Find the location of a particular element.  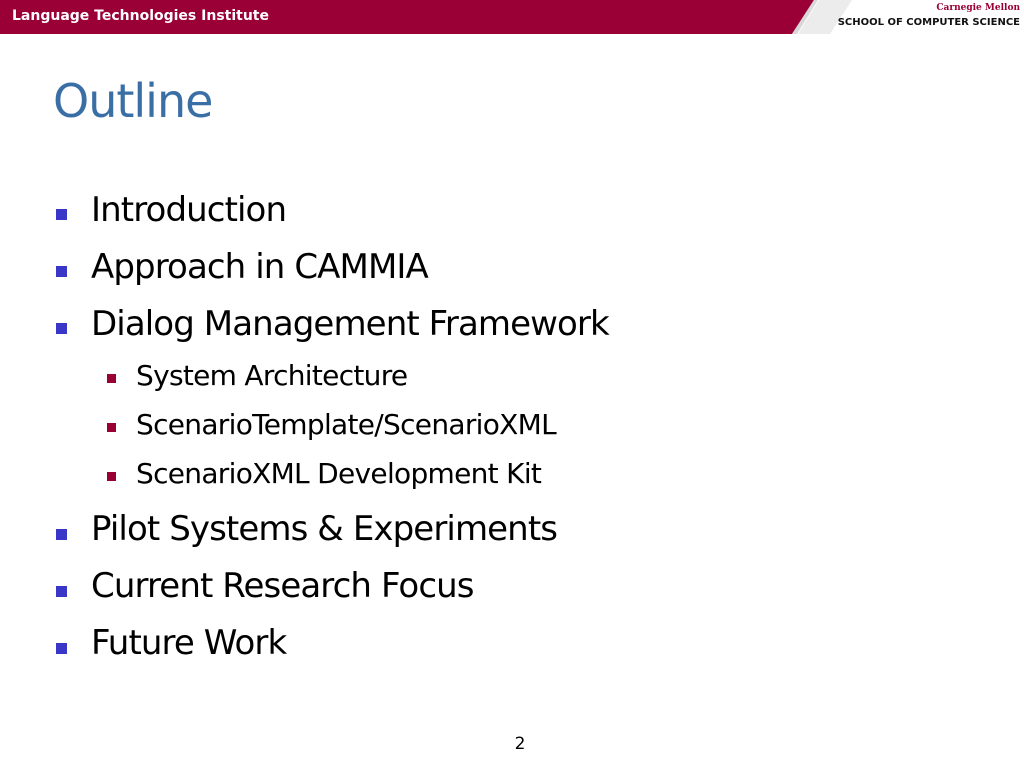

list-item: Approach in CAMMIA is located at coordinates (260, 267).